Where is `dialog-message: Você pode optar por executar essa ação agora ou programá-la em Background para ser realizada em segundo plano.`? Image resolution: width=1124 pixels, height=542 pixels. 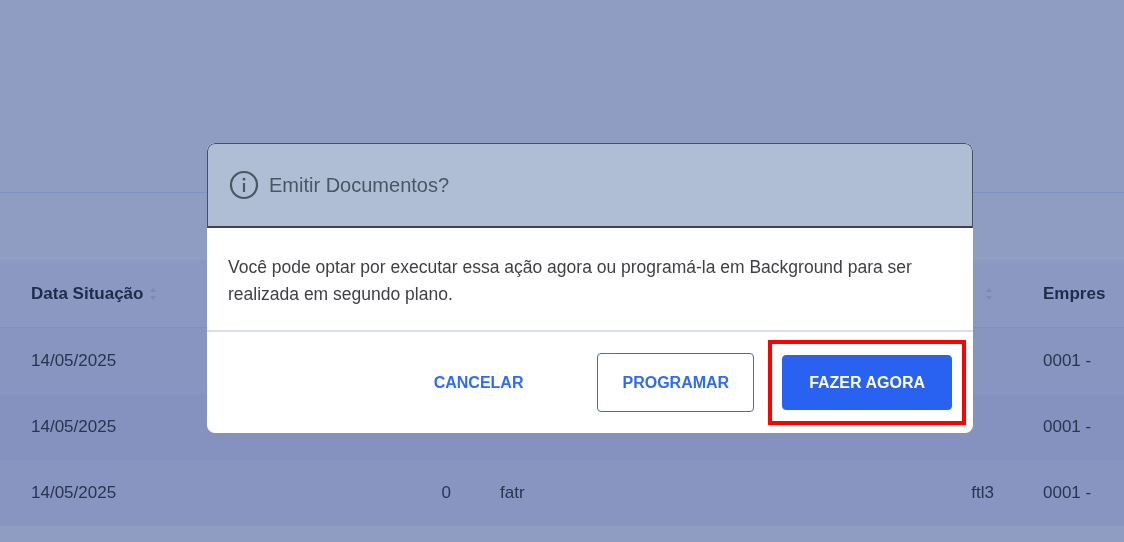
dialog-message: Você pode optar por executar essa ação agora ou programá-la em Background para ser realizada em segundo plano. is located at coordinates (570, 281).